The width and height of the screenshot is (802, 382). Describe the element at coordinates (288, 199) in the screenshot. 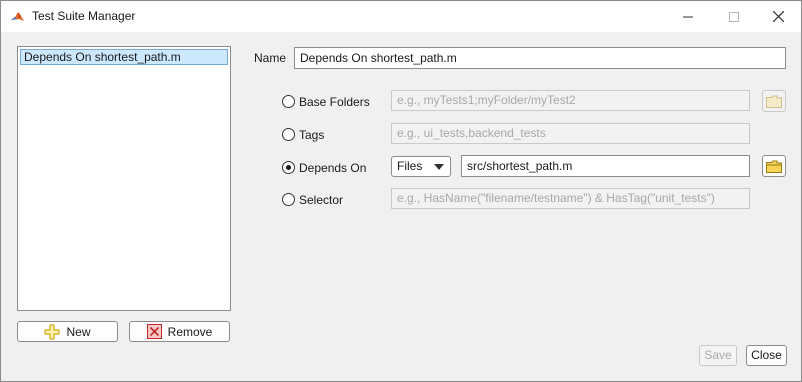

I see `selector-radio` at that location.